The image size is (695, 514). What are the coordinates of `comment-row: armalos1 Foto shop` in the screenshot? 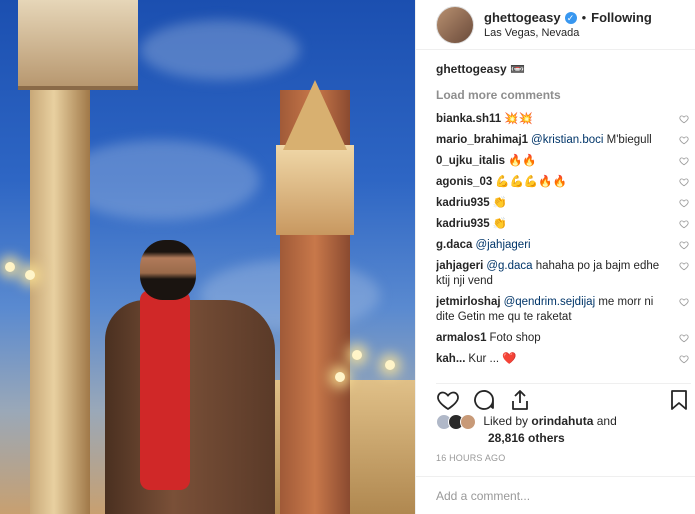 It's located at (563, 338).